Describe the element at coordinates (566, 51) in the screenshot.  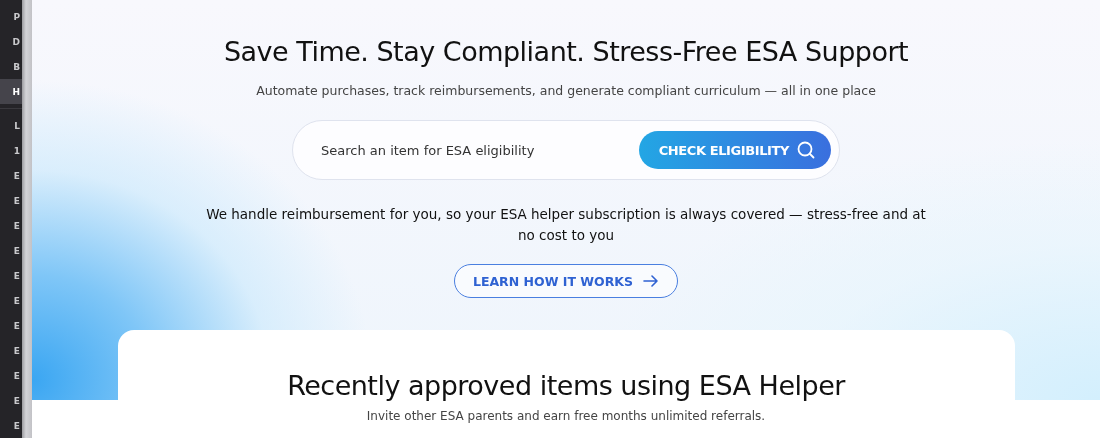
I see `hero-title: Save Time. Stay Compliant. Stress-Free ESA Support` at that location.